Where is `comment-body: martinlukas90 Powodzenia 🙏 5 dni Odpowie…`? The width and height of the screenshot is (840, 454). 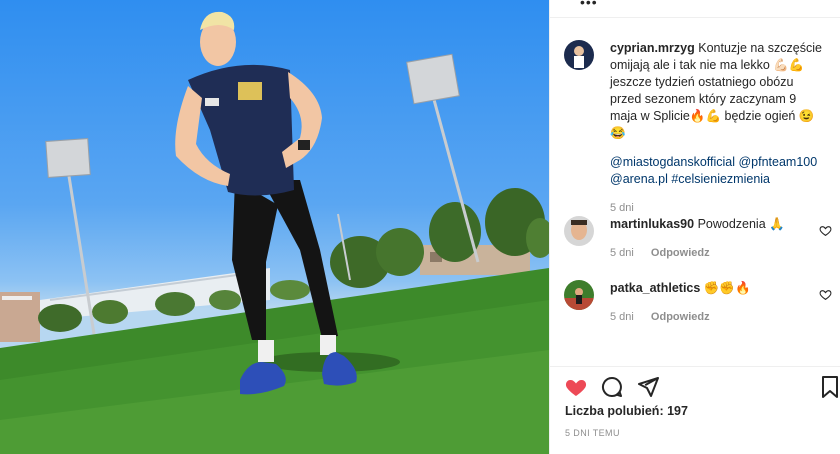
comment-body: martinlukas90 Powodzenia 🙏 5 dni Odpowie… is located at coordinates (718, 239).